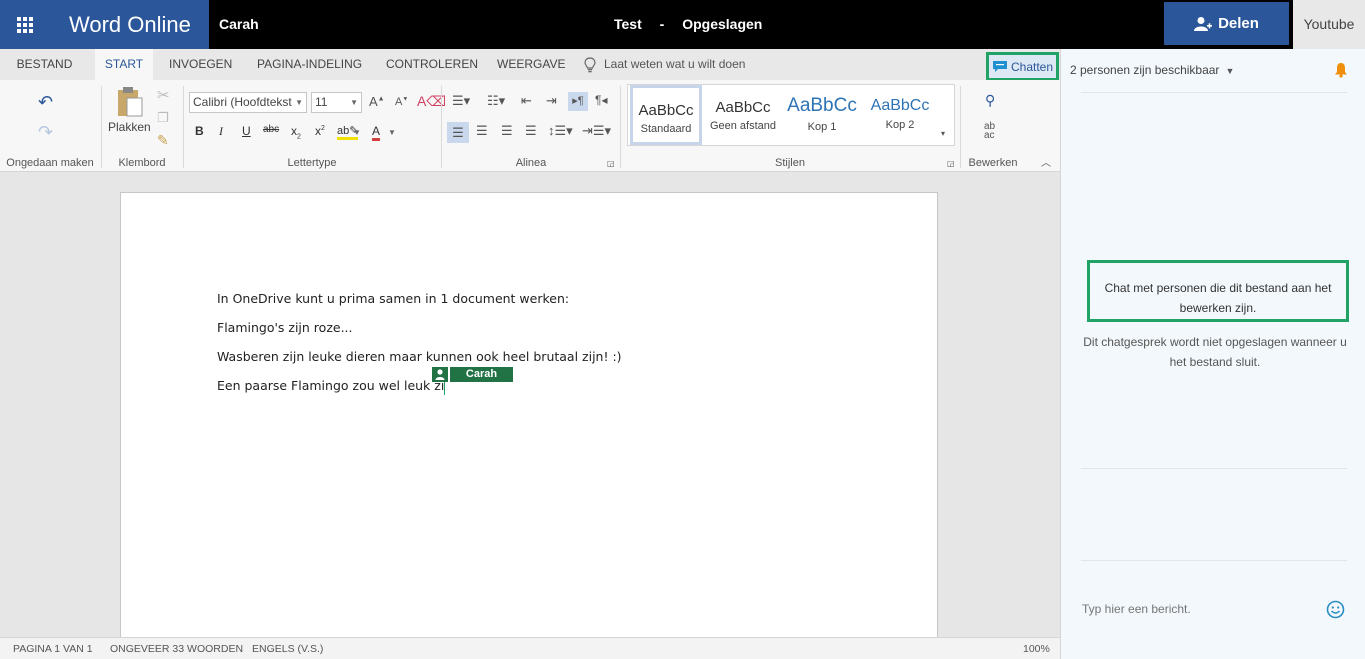 This screenshot has height=659, width=1365. Describe the element at coordinates (432, 64) in the screenshot. I see `tab-controleren: CONTROLEREN` at that location.